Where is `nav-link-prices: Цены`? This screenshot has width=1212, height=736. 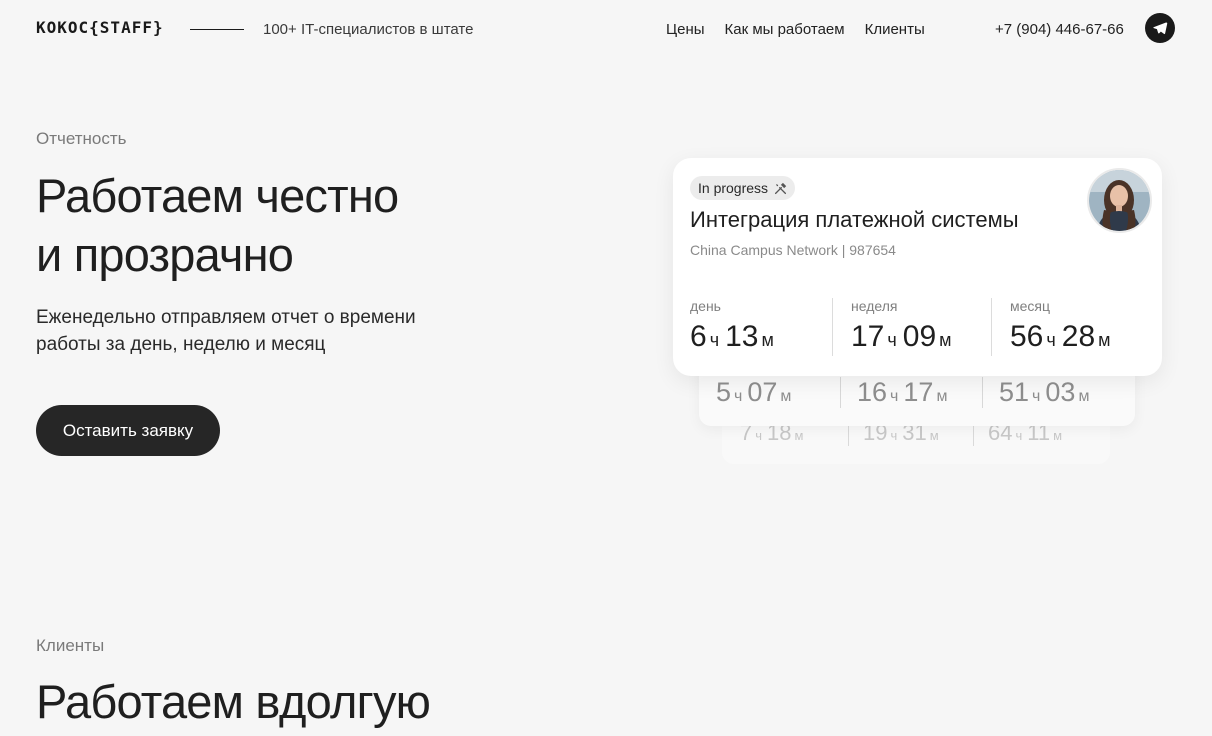 nav-link-prices: Цены is located at coordinates (685, 29).